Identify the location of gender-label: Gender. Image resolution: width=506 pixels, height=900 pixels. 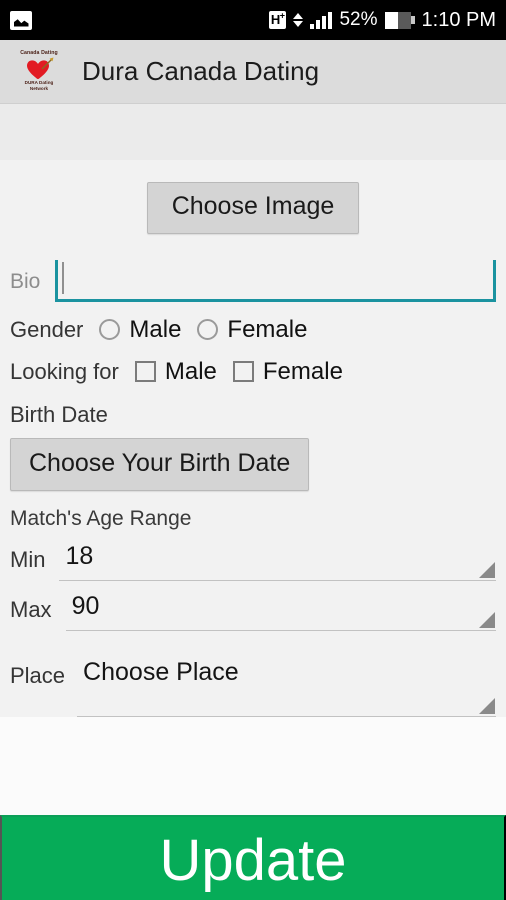
(47, 329).